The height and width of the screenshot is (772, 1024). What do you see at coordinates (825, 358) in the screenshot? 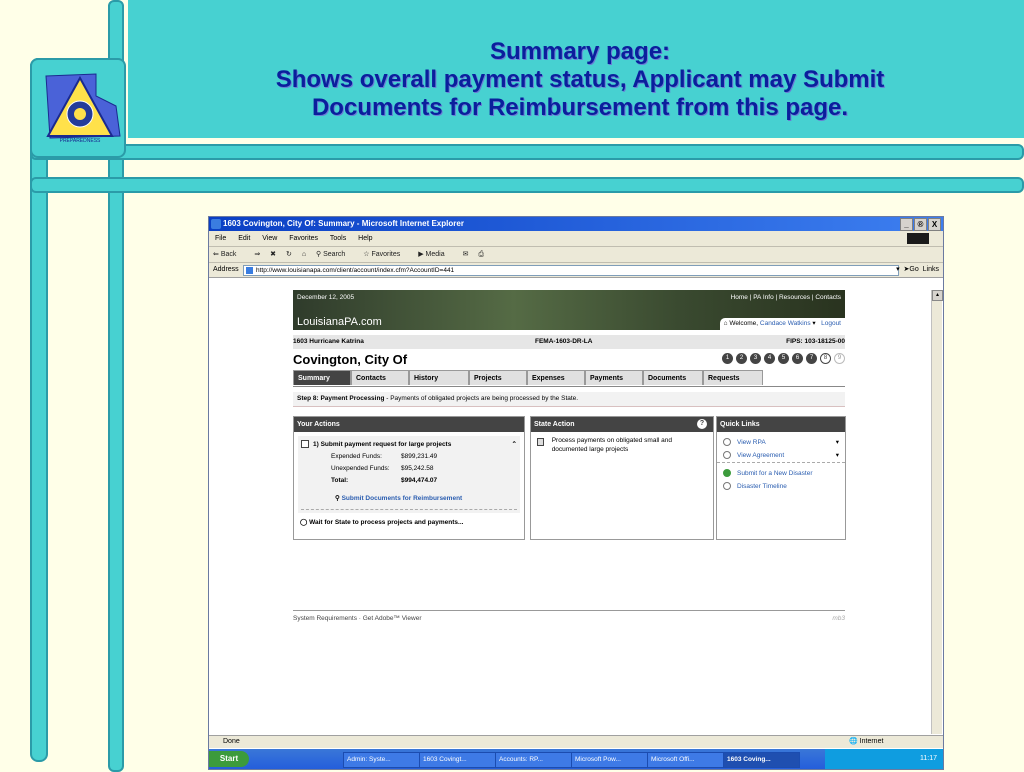
I see `step-8: 8` at bounding box center [825, 358].